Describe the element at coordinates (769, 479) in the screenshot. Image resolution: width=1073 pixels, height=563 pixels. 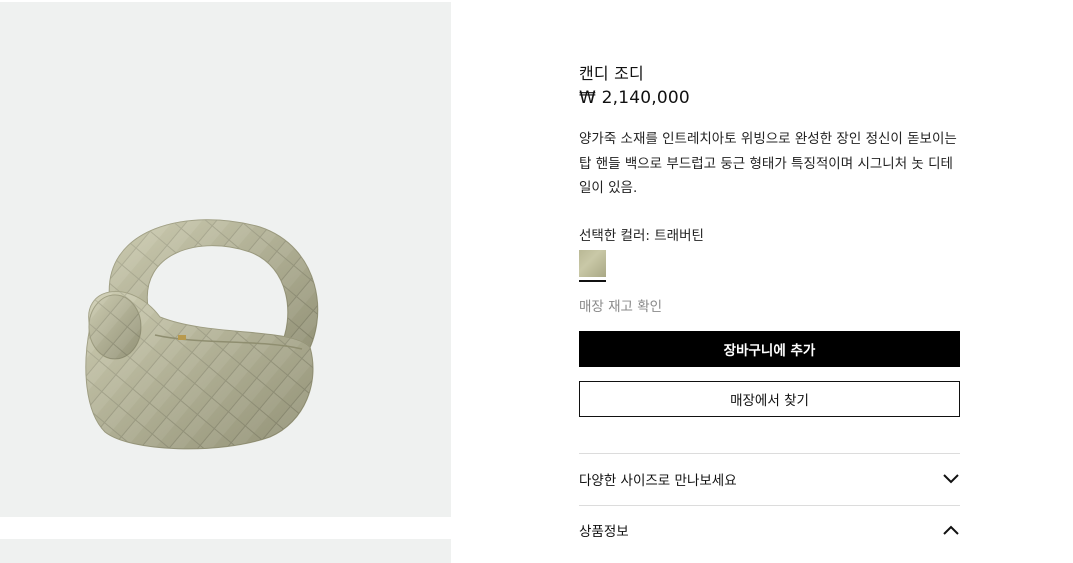
I see `accordion-sizes: 다양한 사이즈로 만나보세요` at that location.